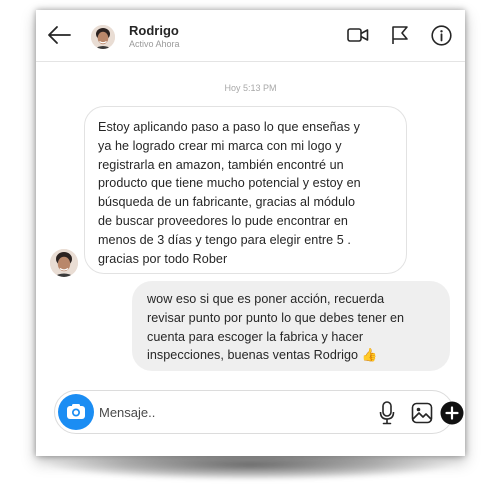 The height and width of the screenshot is (500, 500). I want to click on camera-icon, so click(76, 412).